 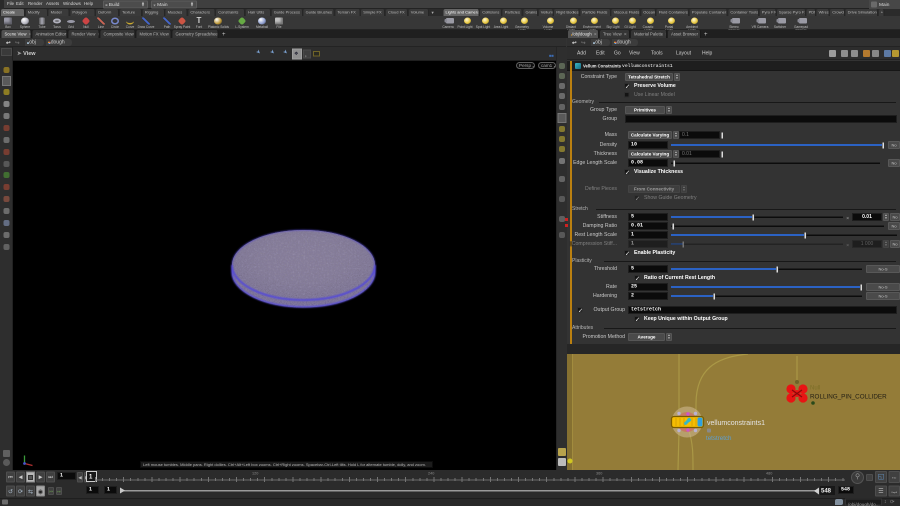 What do you see at coordinates (719, 438) in the screenshot?
I see `svg-text: tetstretch` at bounding box center [719, 438].